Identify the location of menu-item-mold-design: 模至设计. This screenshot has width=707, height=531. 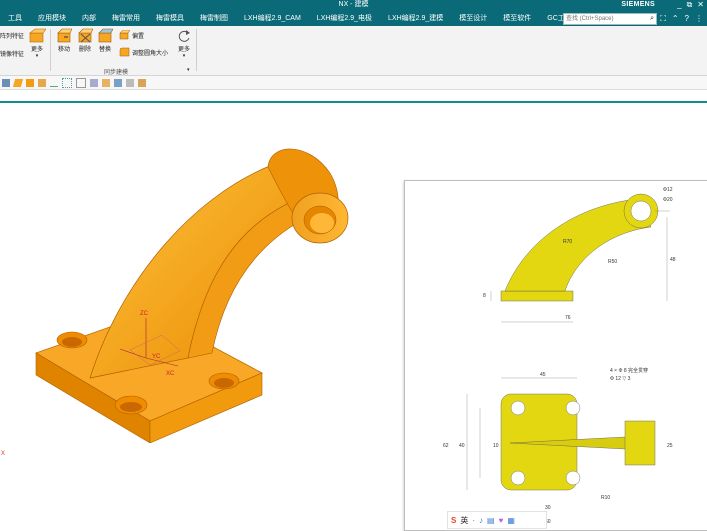
(473, 18).